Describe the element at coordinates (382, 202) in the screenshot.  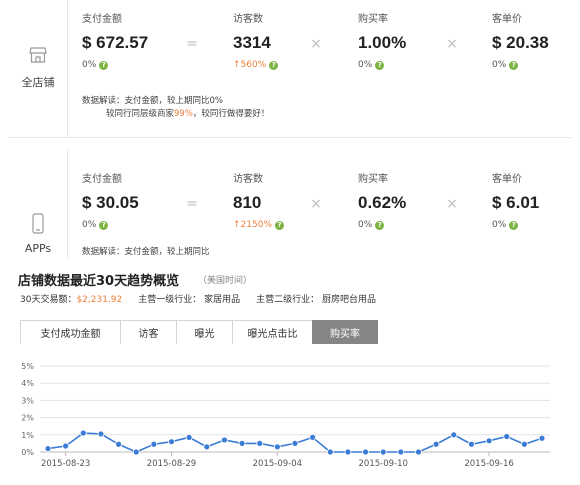
I see `metric-value: 0.62%` at that location.